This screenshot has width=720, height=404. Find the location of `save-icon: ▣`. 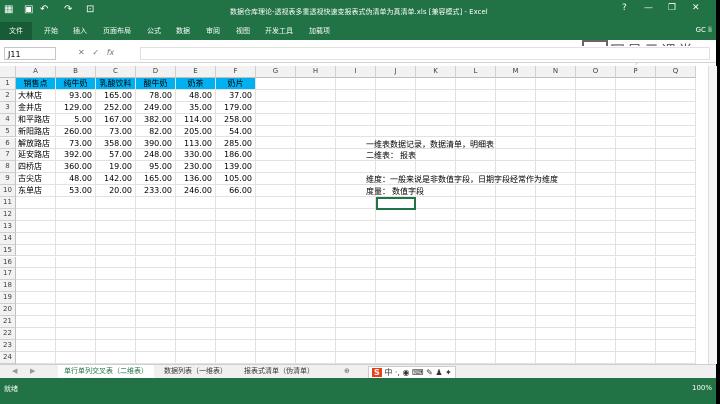

save-icon: ▣ is located at coordinates (28, 10).